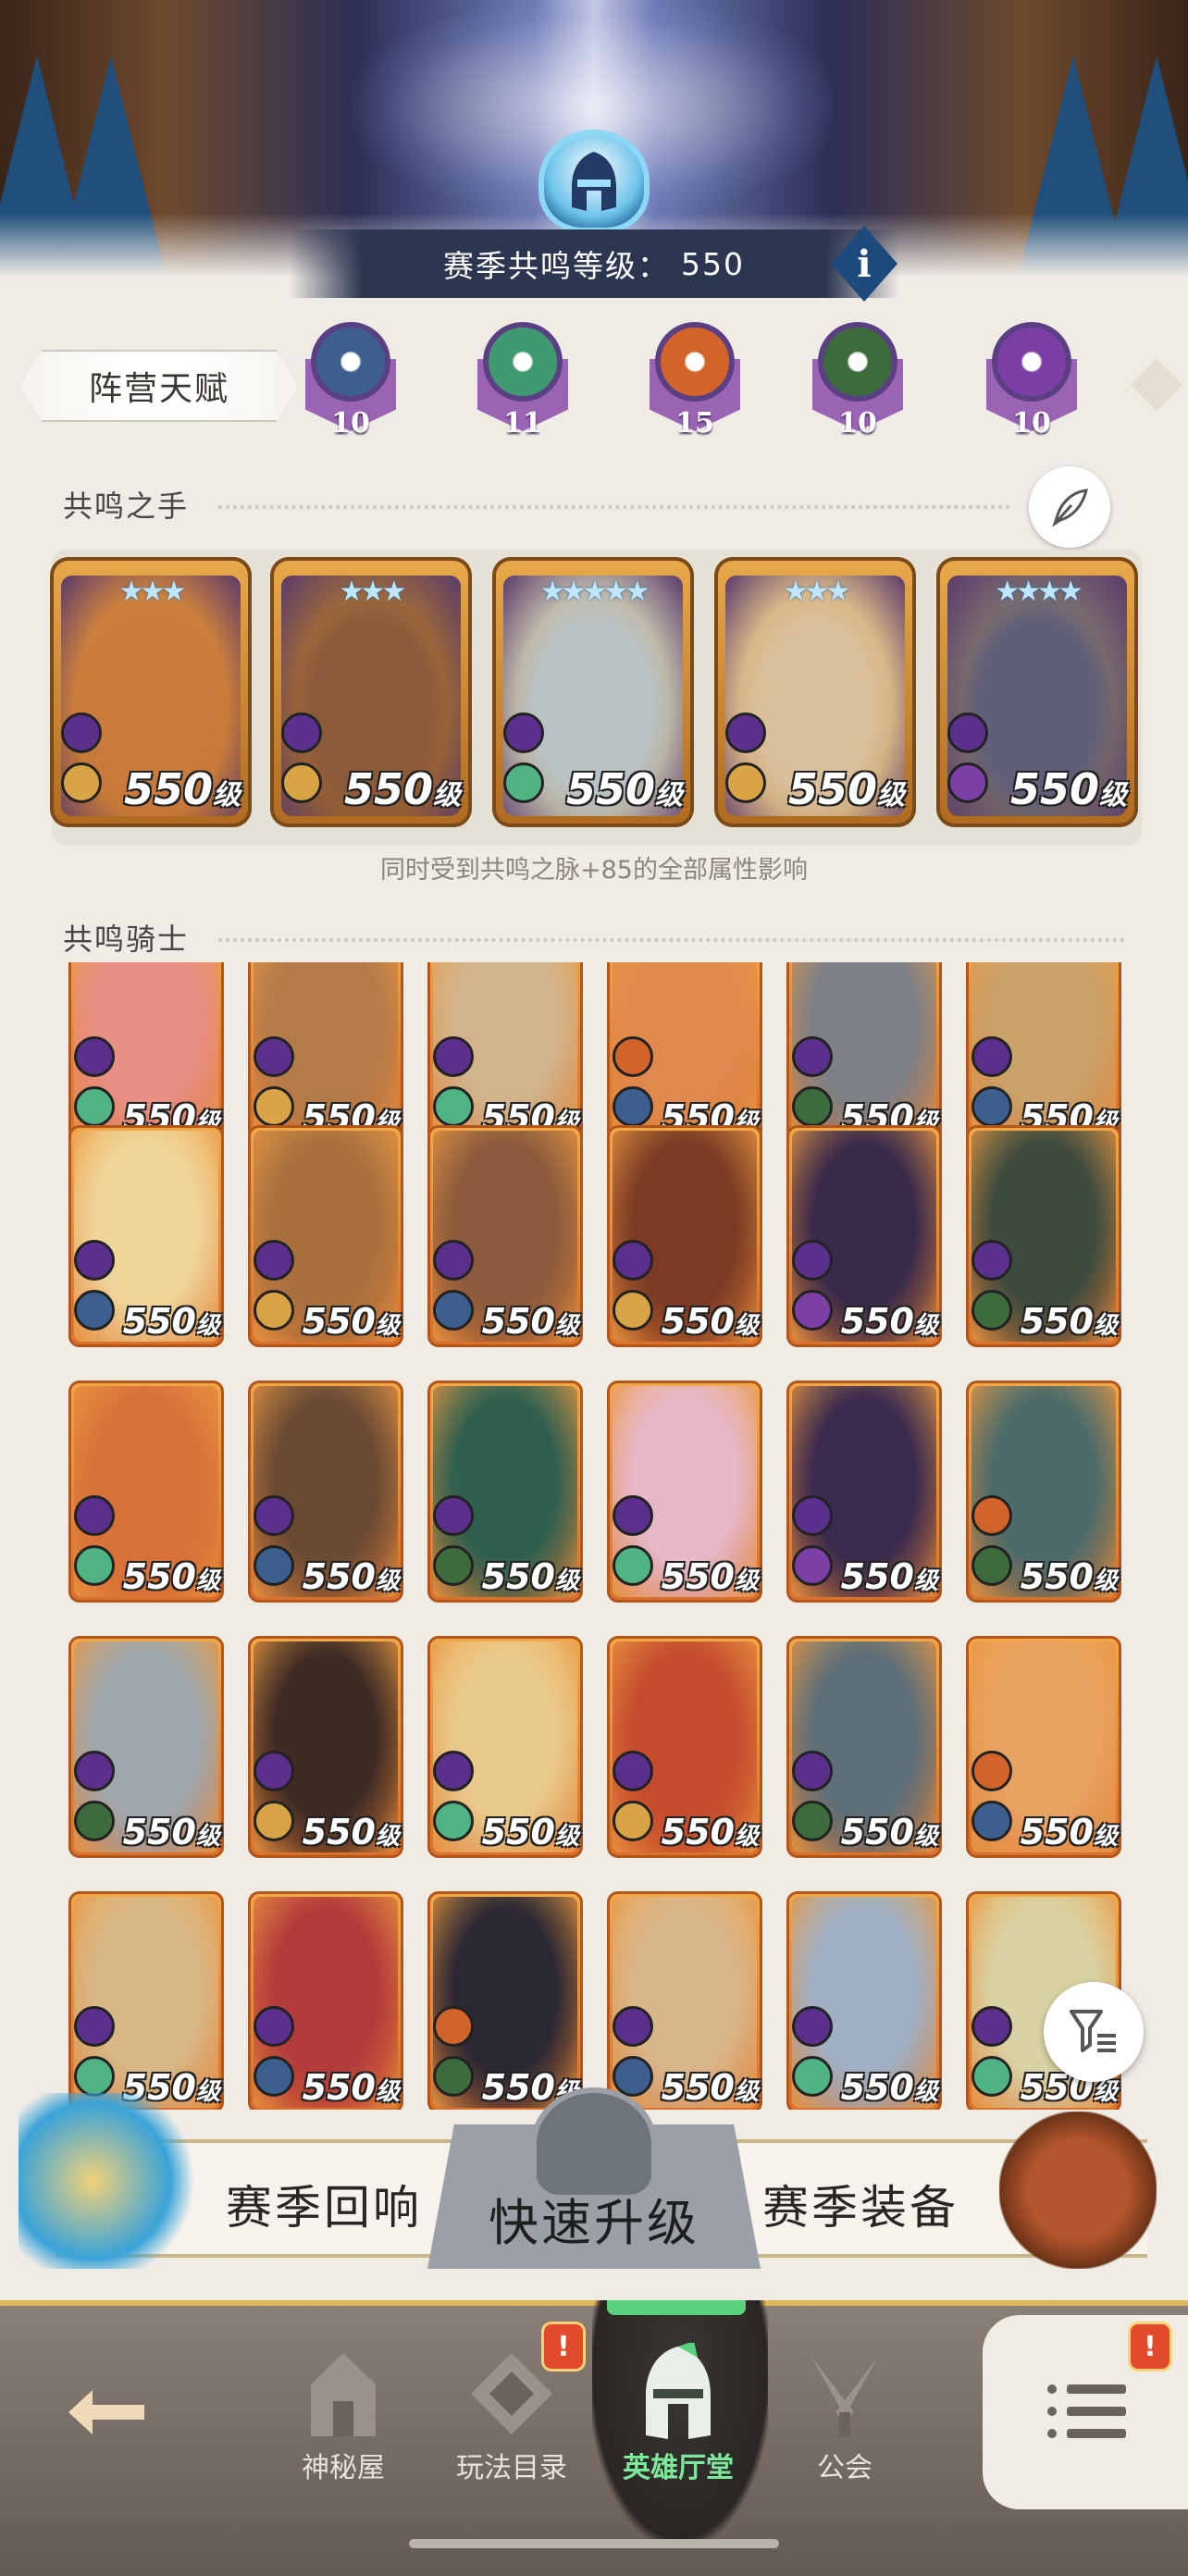 This screenshot has width=1188, height=2576. Describe the element at coordinates (324, 2204) in the screenshot. I see `season-echo-button: 赛季回响` at that location.